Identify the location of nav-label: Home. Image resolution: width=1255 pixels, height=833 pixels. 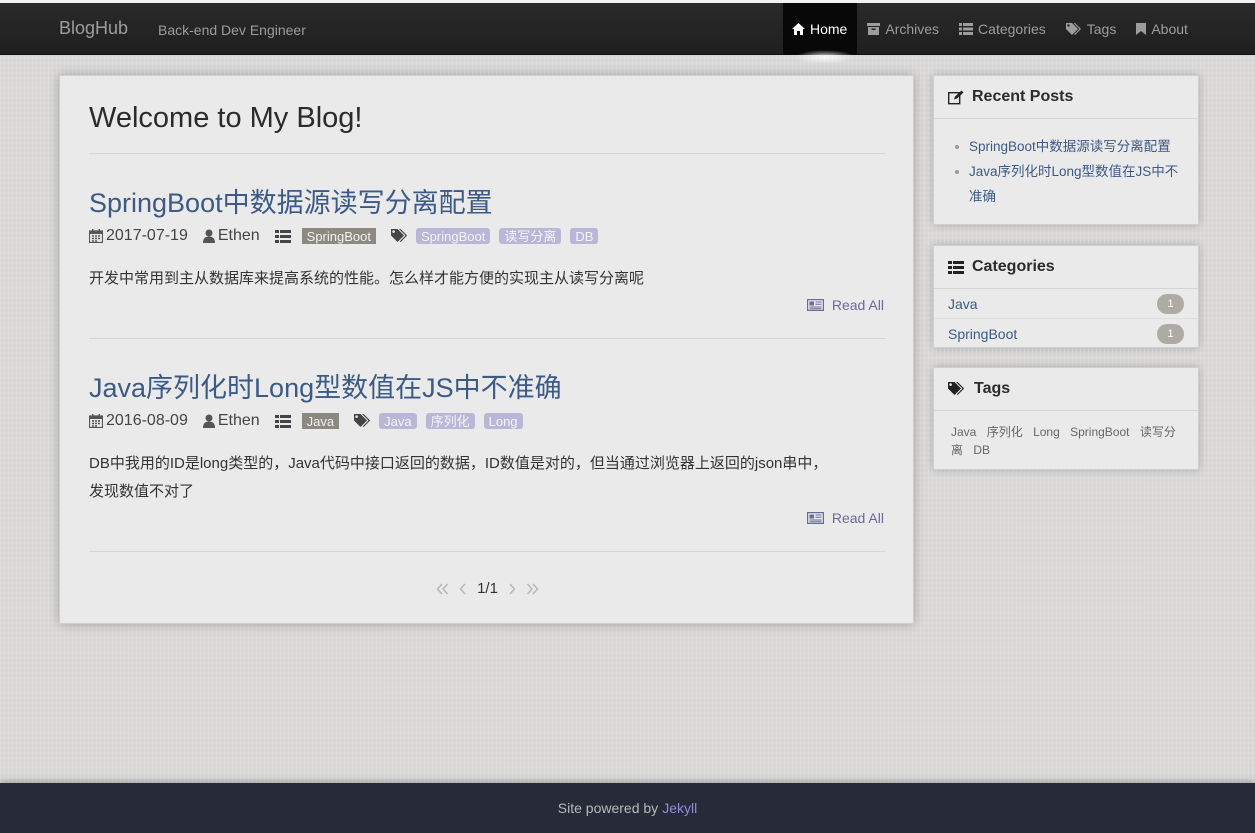
(829, 29).